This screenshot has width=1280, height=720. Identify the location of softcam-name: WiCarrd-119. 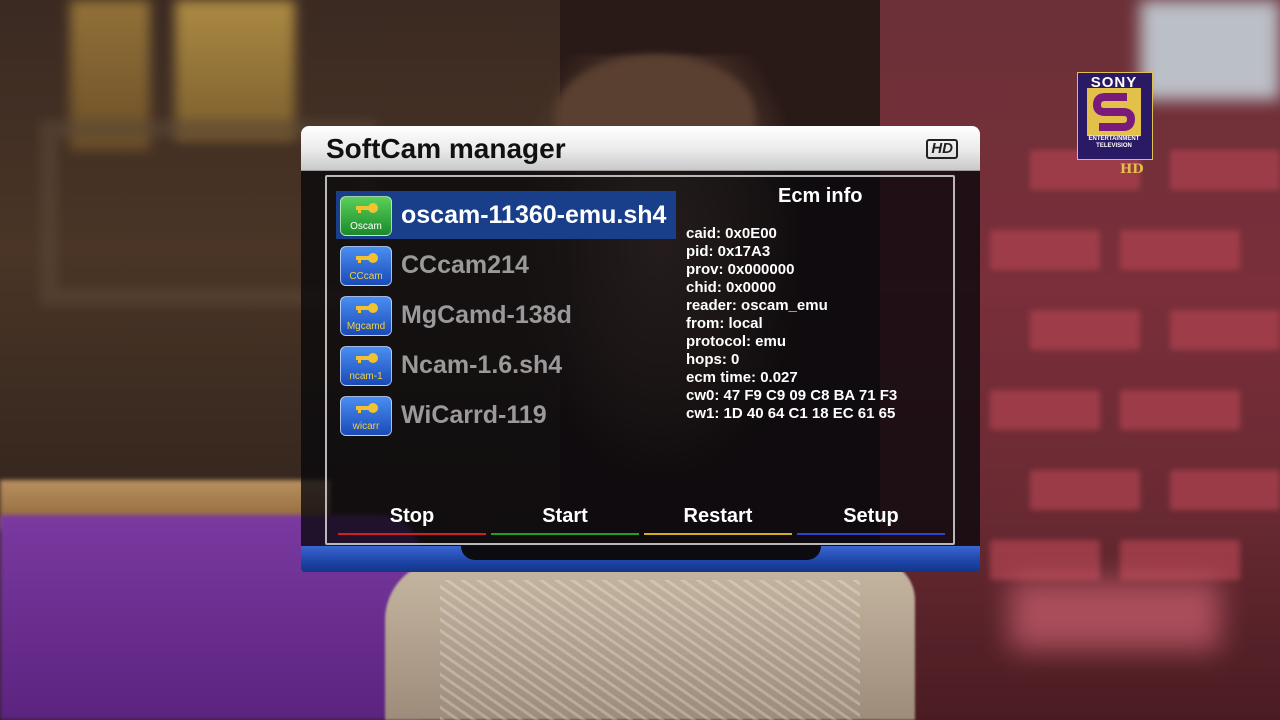
(474, 415).